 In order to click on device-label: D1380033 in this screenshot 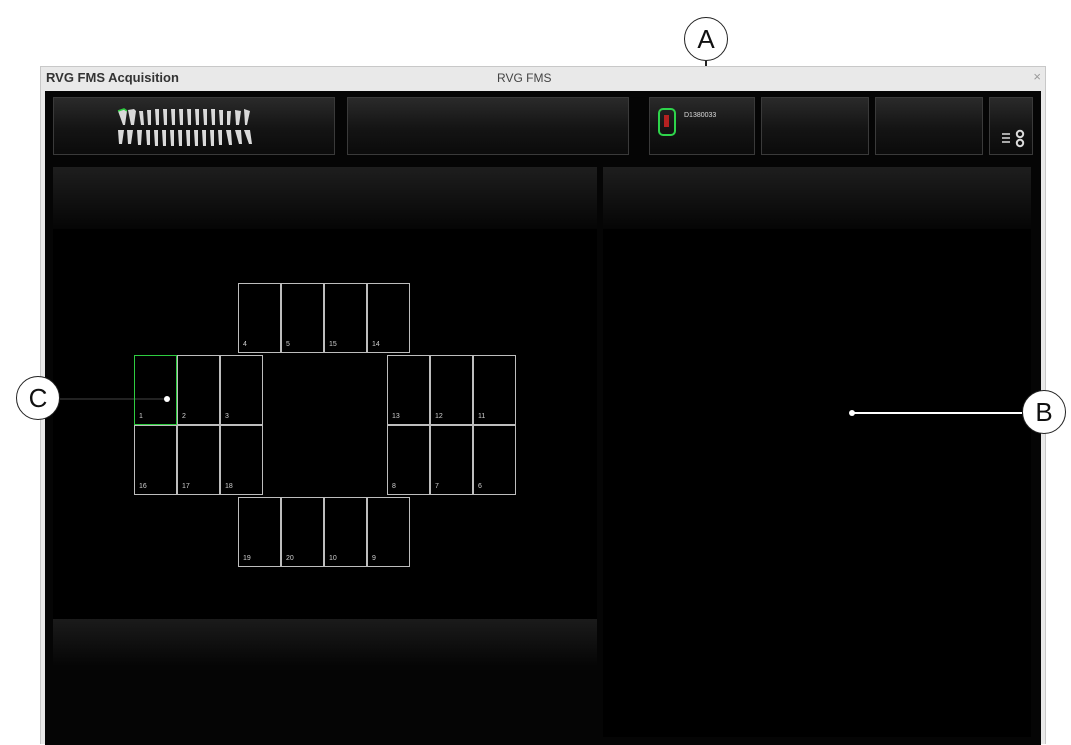, I will do `click(700, 115)`.